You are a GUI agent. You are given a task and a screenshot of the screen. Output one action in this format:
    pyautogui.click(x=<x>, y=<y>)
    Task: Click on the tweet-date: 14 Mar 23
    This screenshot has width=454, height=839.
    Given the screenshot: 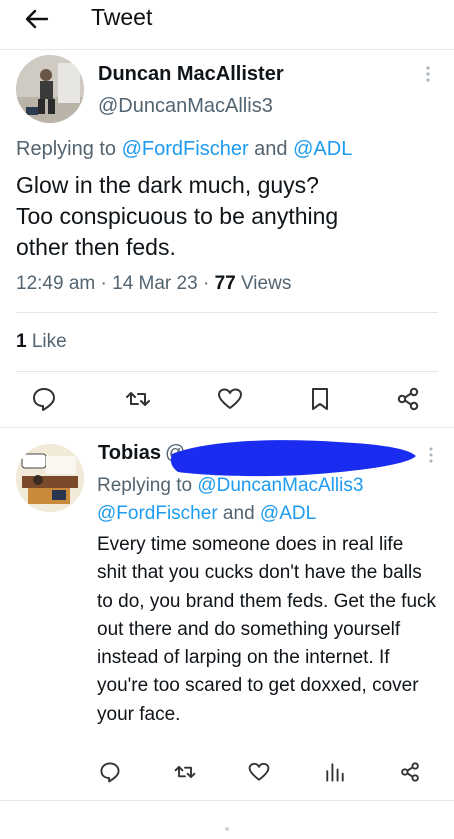 What is the action you would take?
    pyautogui.click(x=155, y=283)
    